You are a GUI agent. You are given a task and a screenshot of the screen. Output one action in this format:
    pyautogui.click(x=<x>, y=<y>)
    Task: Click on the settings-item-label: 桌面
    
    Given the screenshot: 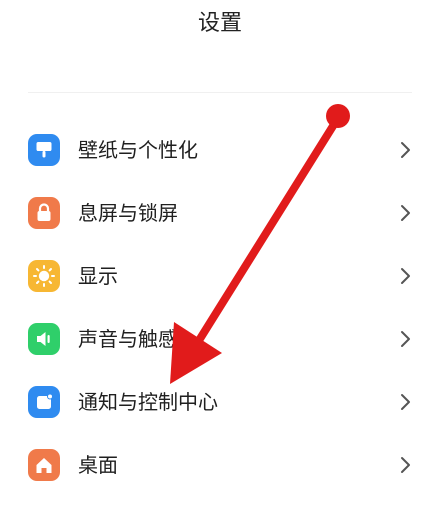 What is the action you would take?
    pyautogui.click(x=98, y=465)
    